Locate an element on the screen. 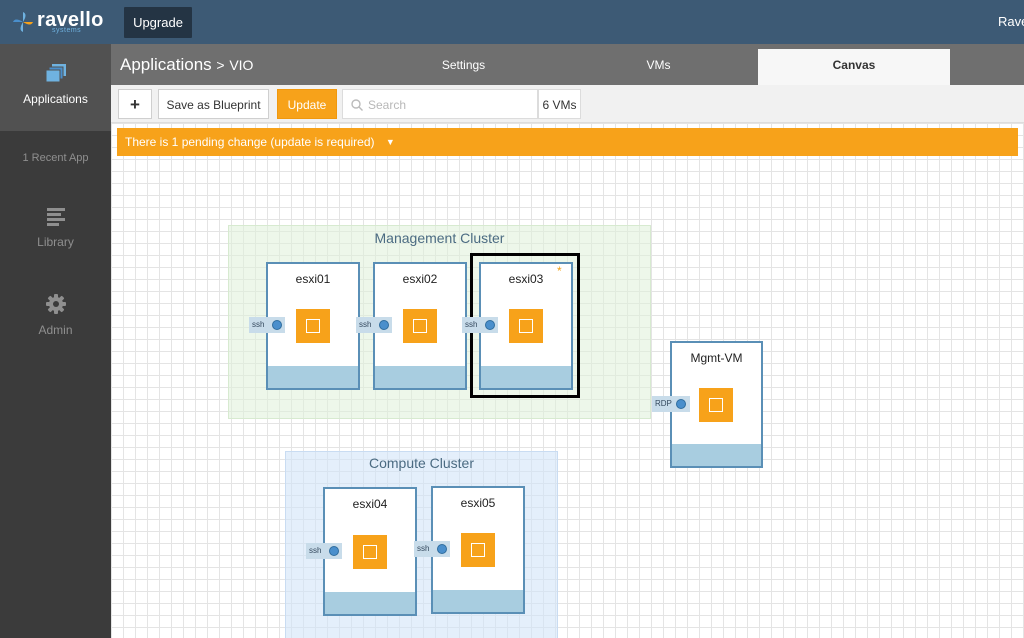  caret-down-icon: ▼ is located at coordinates (390, 142).